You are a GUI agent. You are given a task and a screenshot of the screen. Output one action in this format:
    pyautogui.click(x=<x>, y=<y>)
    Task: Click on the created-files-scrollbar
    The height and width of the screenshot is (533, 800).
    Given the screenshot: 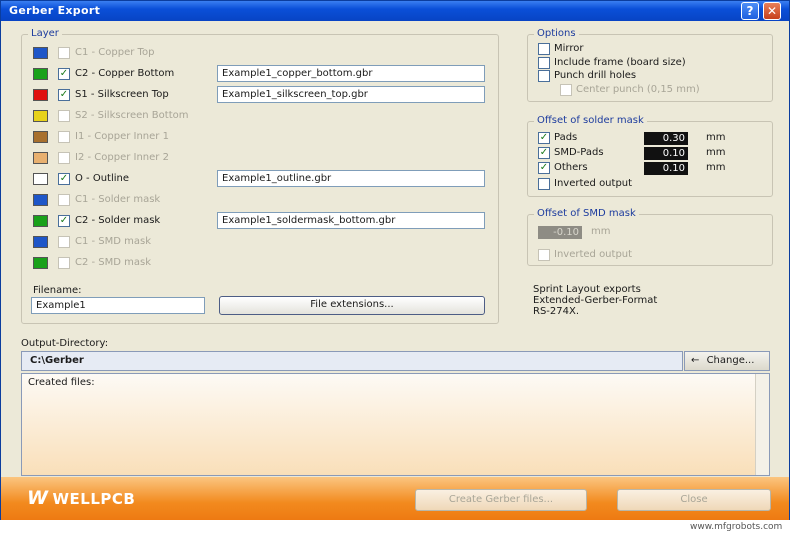 What is the action you would take?
    pyautogui.click(x=762, y=424)
    